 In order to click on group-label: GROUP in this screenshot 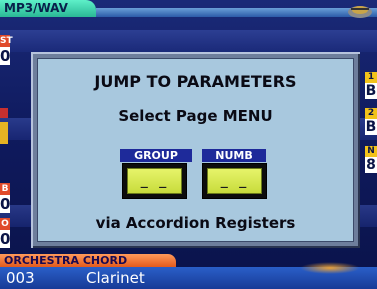, I will do `click(156, 155)`.